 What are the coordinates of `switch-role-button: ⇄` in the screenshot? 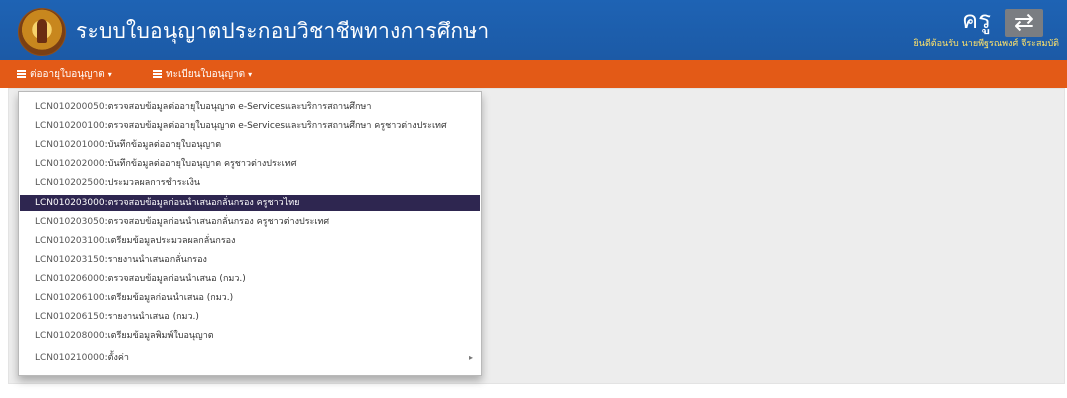 It's located at (1024, 23).